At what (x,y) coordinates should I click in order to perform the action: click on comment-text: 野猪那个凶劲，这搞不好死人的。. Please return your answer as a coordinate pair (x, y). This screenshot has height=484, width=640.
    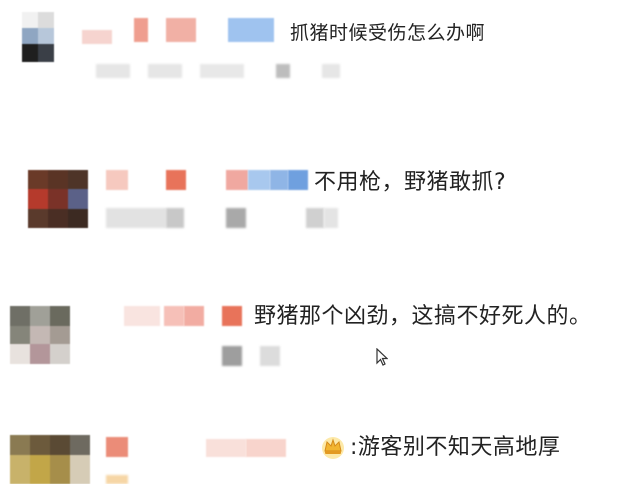
    Looking at the image, I should click on (423, 316).